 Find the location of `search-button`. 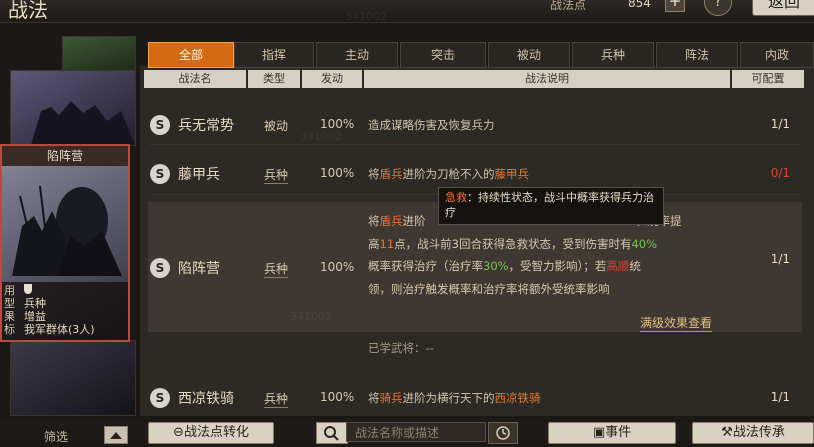

search-button is located at coordinates (332, 433).